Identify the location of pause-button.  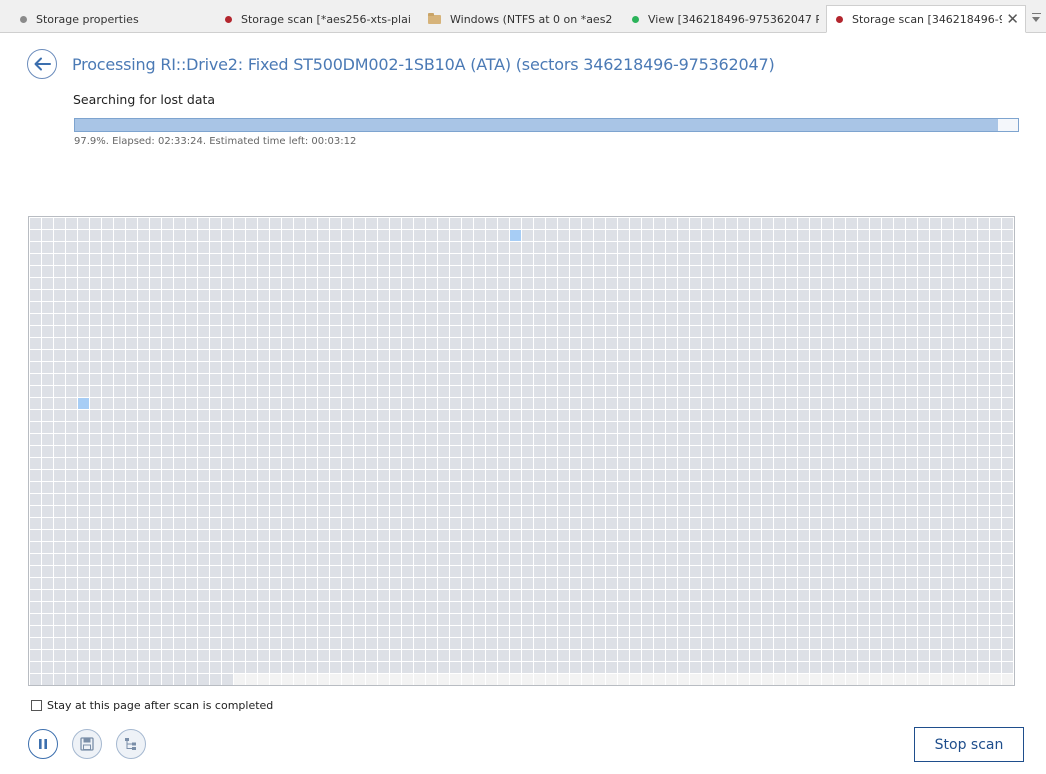
(43, 744).